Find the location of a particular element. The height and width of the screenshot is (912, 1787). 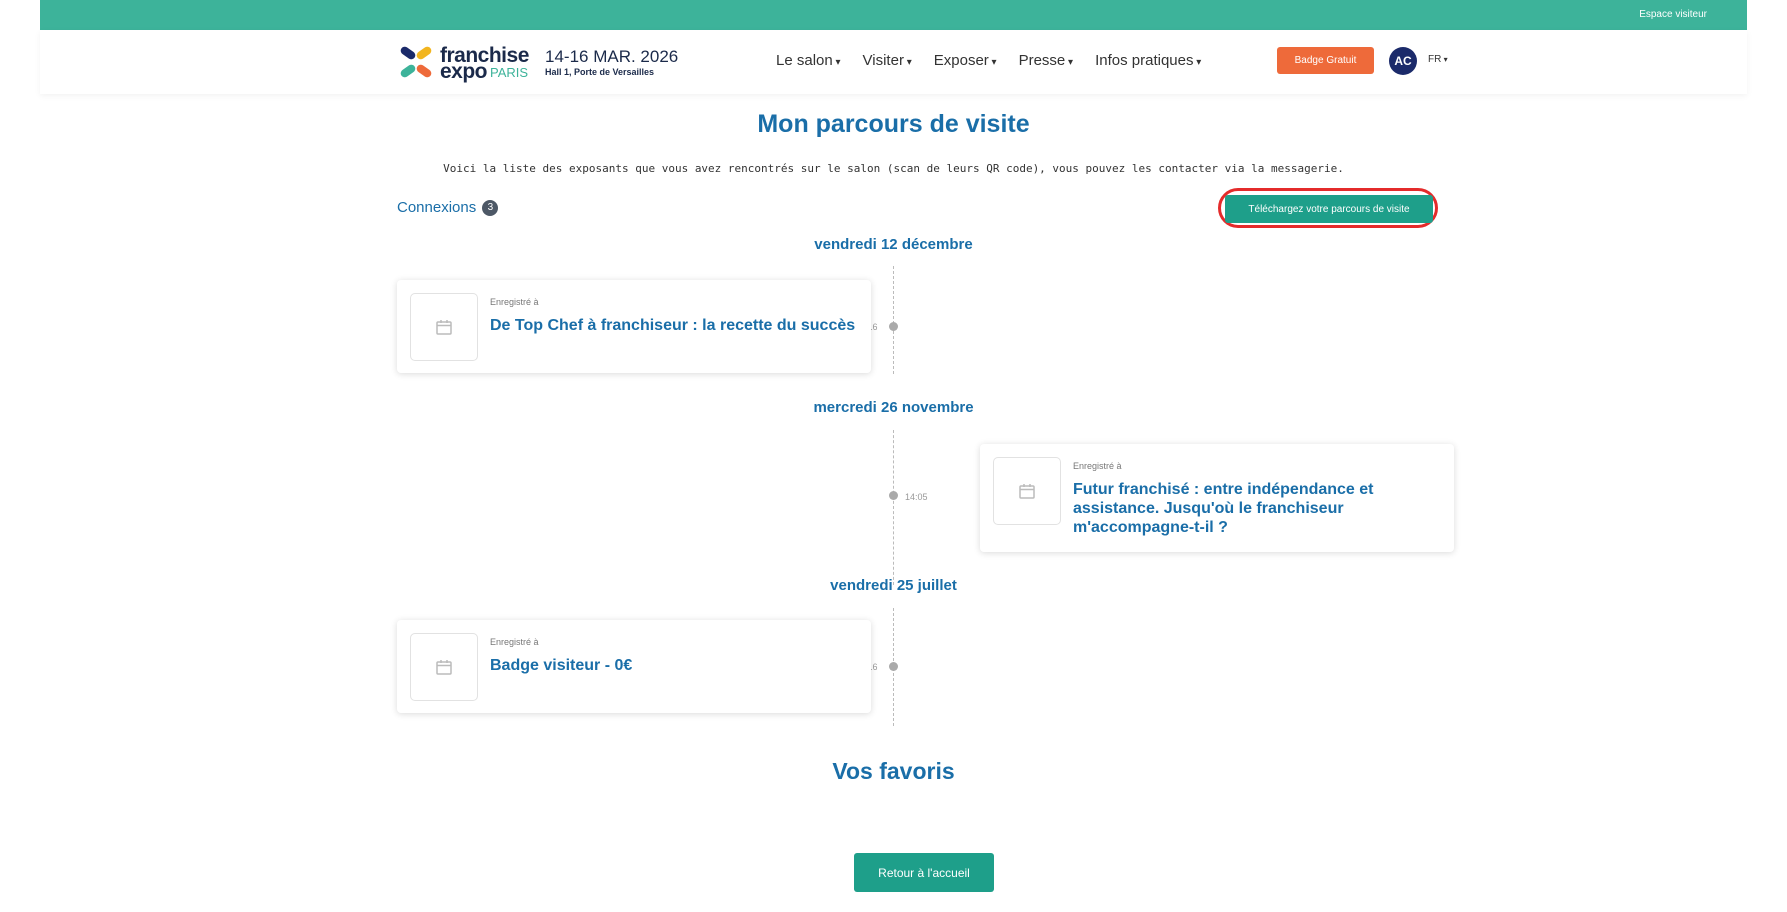

language-selector: FR is located at coordinates (1438, 59).